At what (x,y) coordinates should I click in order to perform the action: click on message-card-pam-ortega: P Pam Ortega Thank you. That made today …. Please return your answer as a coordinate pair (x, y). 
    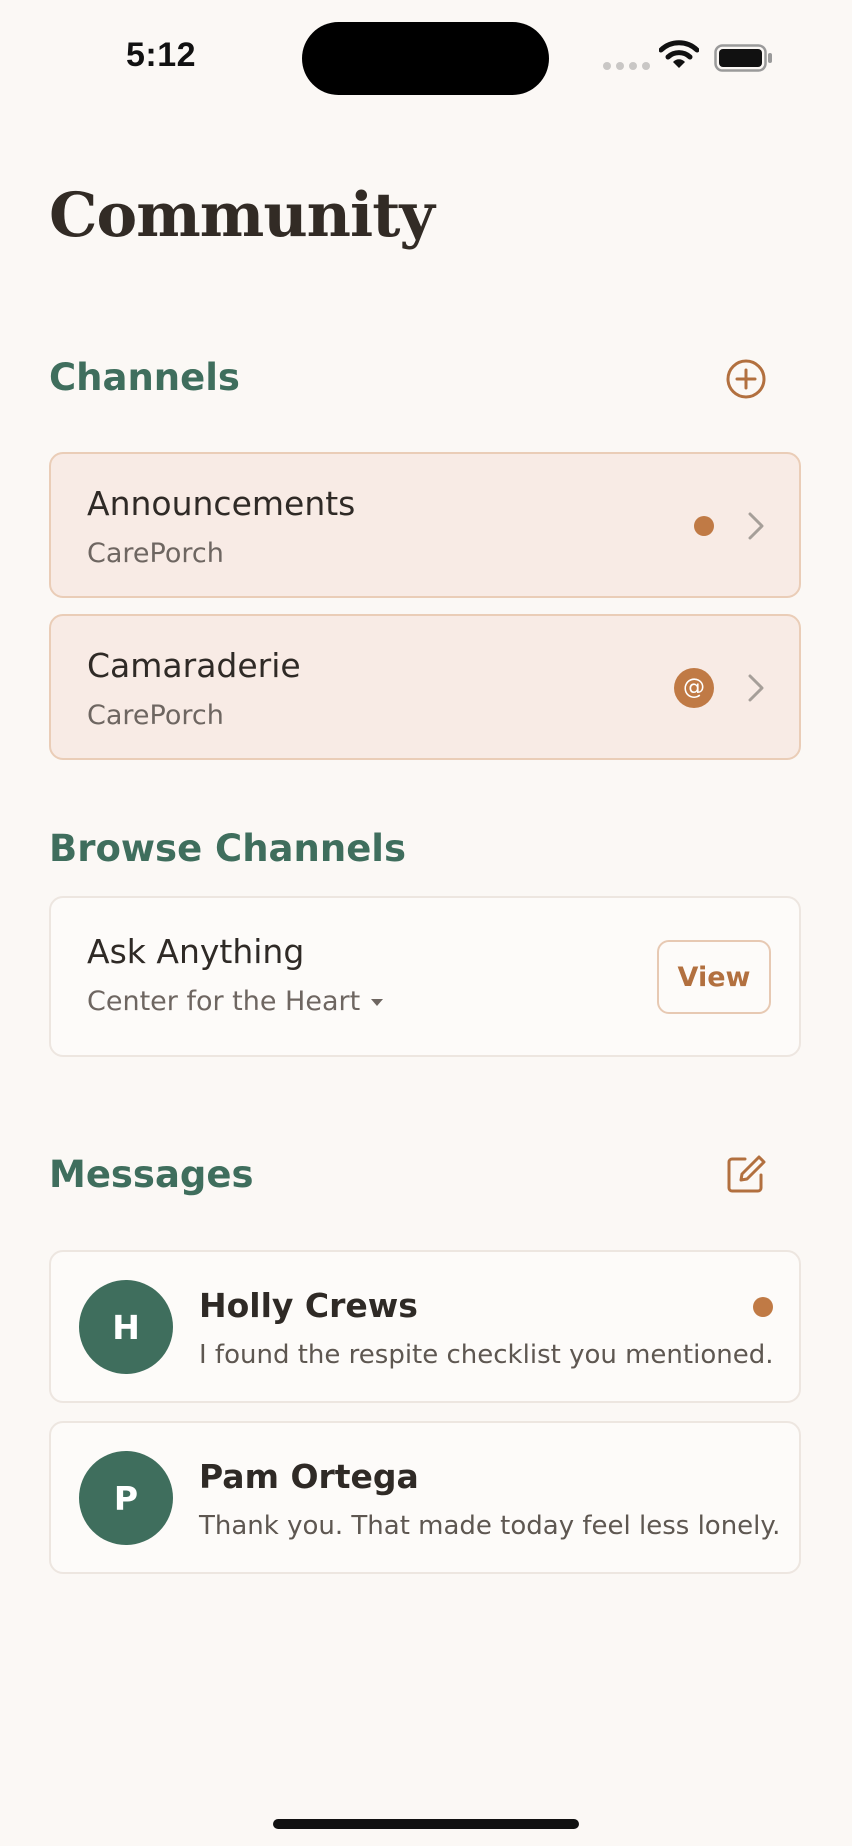
    Looking at the image, I should click on (425, 1497).